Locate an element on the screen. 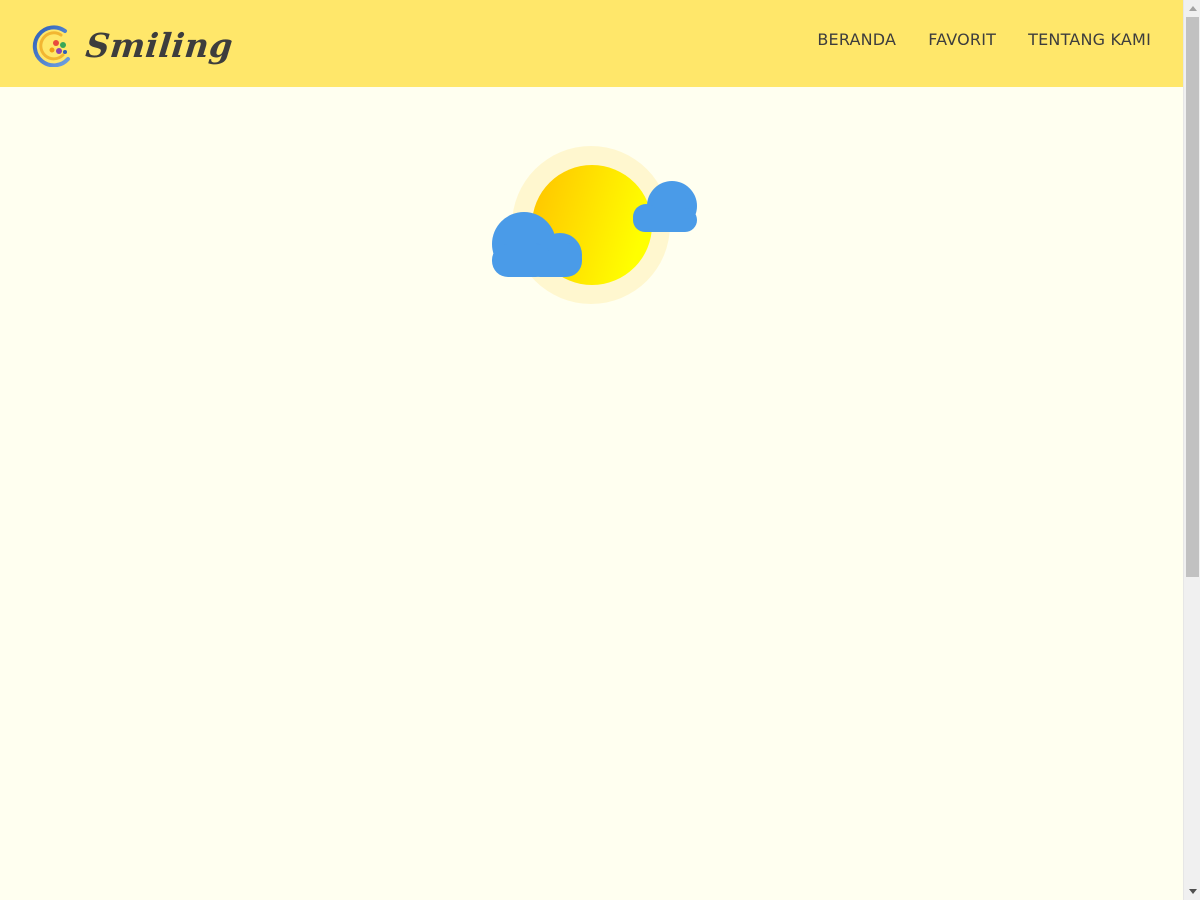 This screenshot has width=1200, height=900. top-header: Smiling BERANDA FAVORIT TENTANG KAMI is located at coordinates (591, 43).